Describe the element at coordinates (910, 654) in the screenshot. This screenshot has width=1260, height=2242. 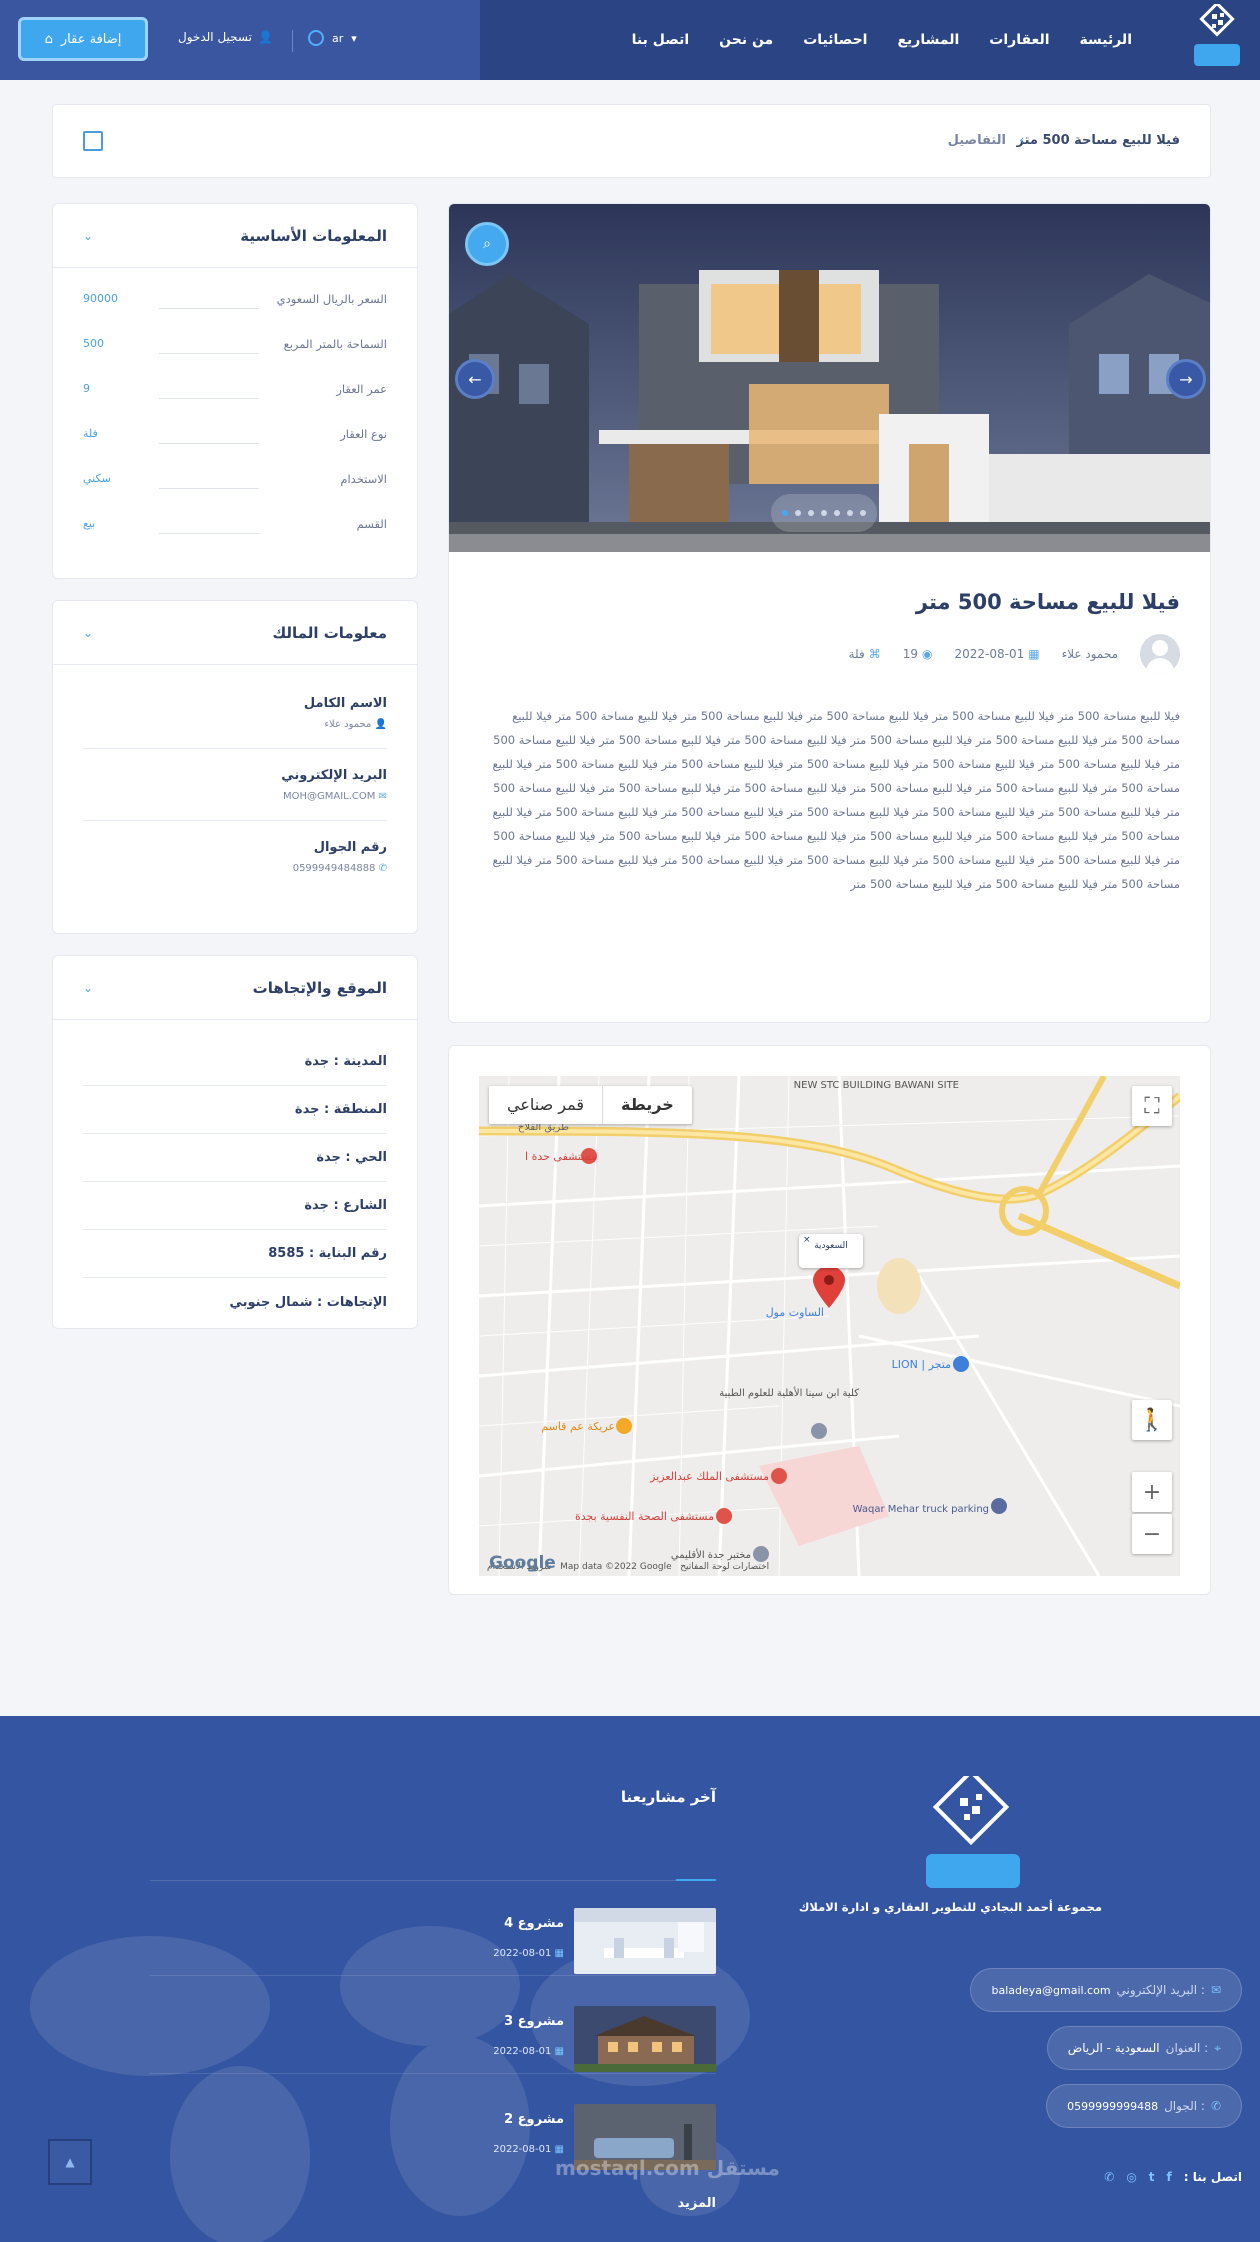
I see `view-count-value: 19` at that location.